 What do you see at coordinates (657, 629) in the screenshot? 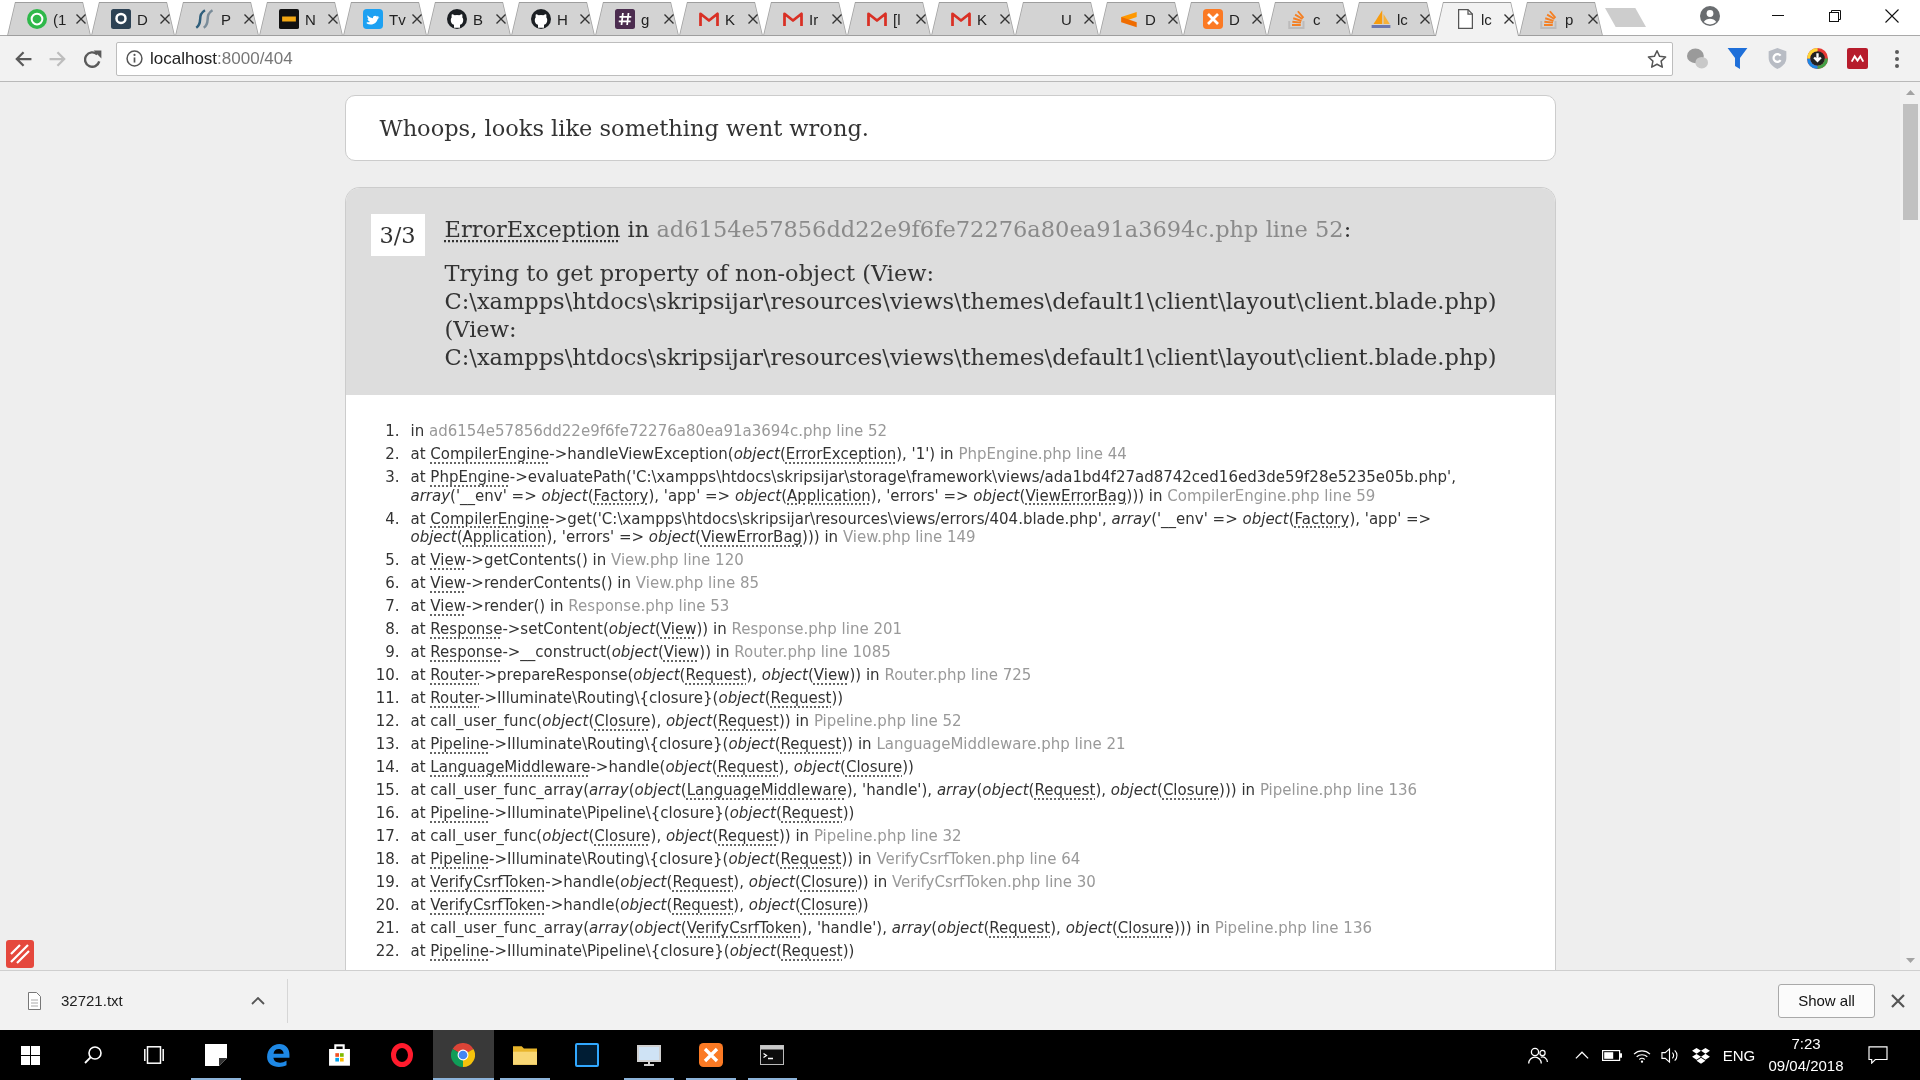
I see `stack-trace-line: at Response->setContent(object(View)) in Response.php line 201` at bounding box center [657, 629].